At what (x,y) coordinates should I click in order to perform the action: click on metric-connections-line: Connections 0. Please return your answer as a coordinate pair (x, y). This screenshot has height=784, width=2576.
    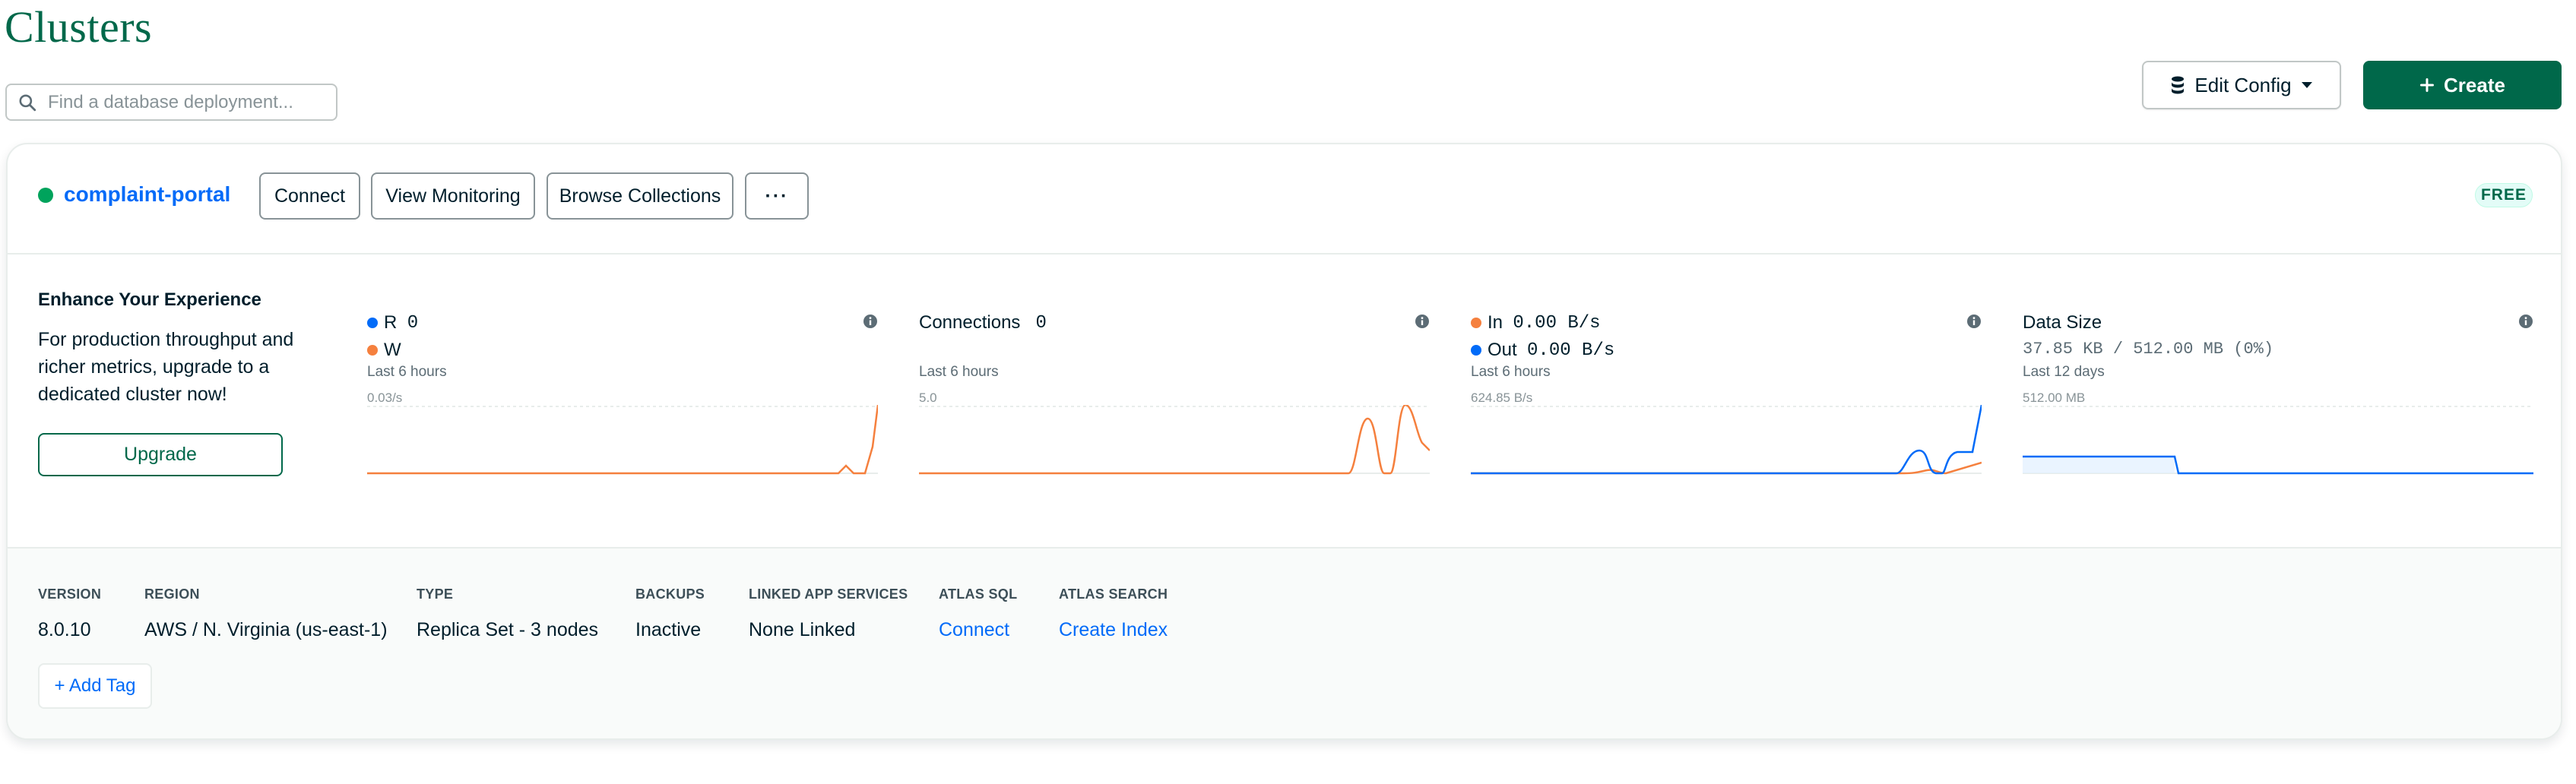
    Looking at the image, I should click on (983, 323).